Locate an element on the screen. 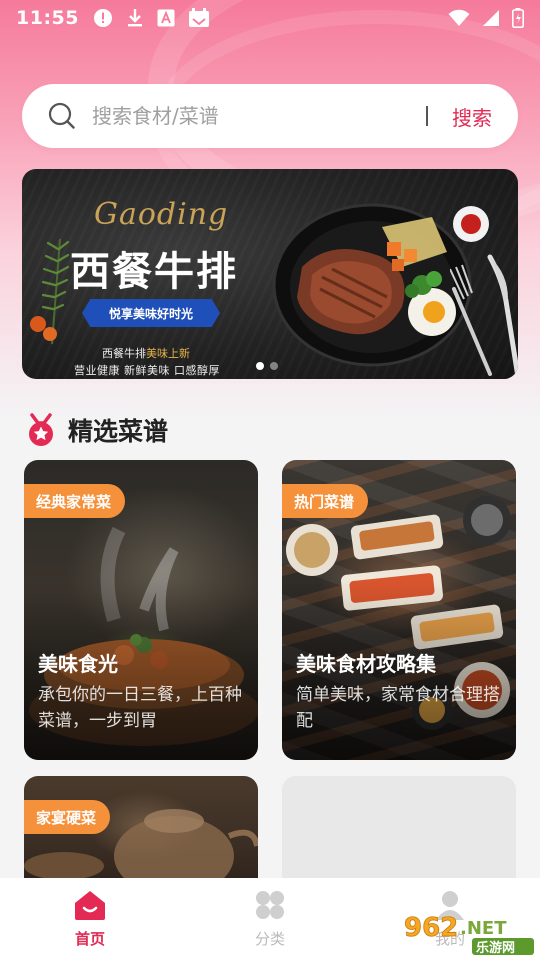 This screenshot has height=960, width=540. banner-dot is located at coordinates (274, 366).